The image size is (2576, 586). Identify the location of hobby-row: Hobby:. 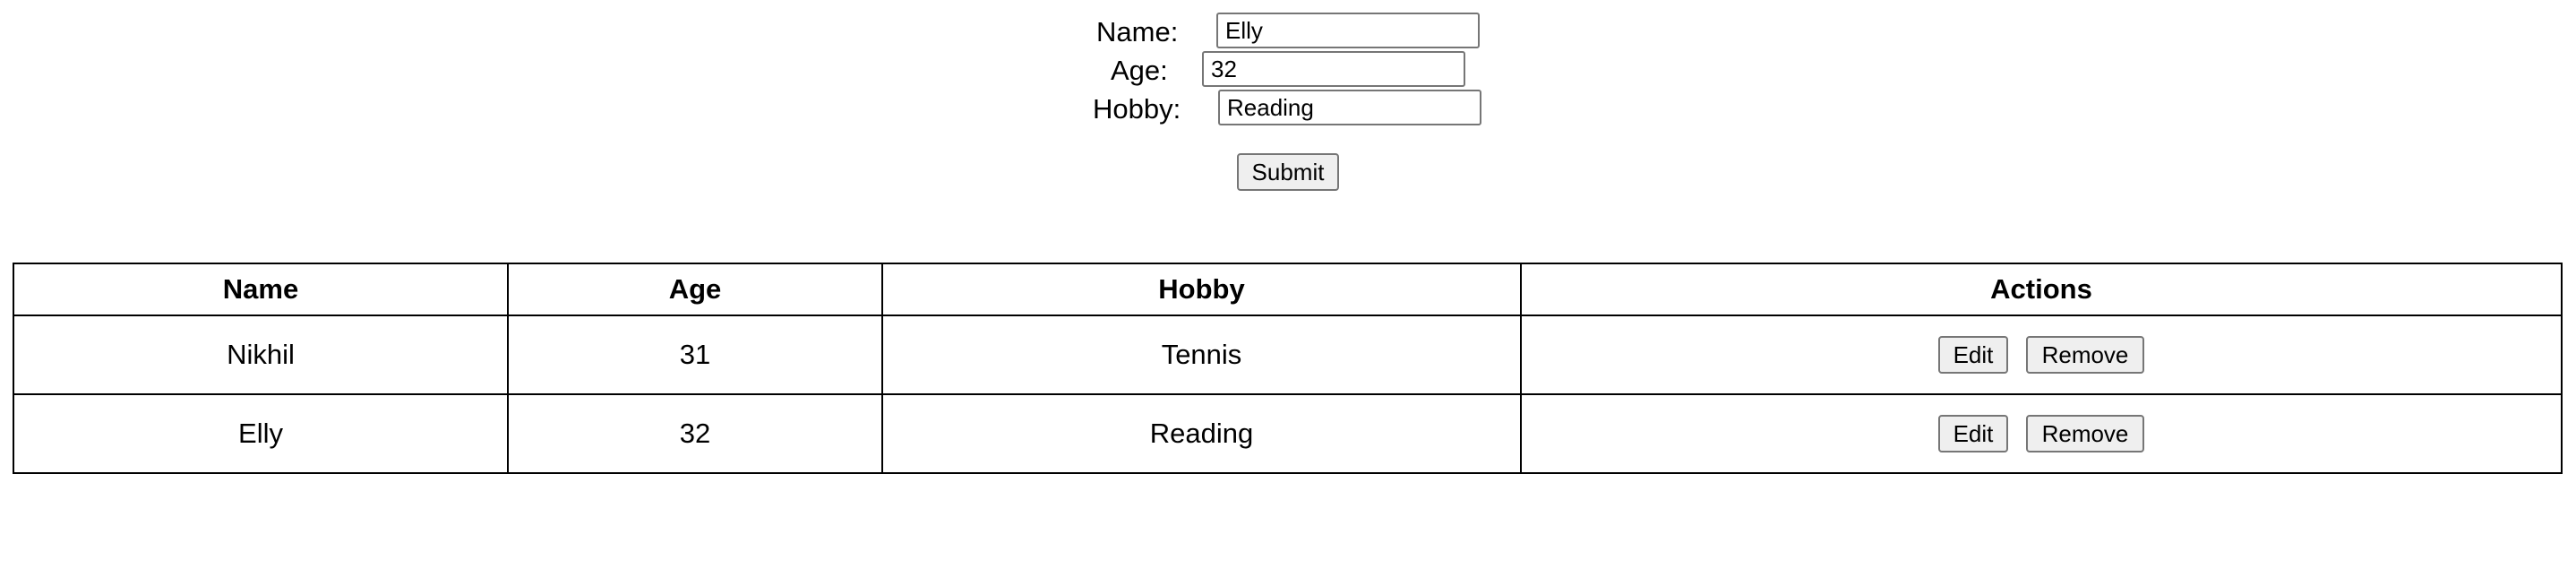
(1287, 109).